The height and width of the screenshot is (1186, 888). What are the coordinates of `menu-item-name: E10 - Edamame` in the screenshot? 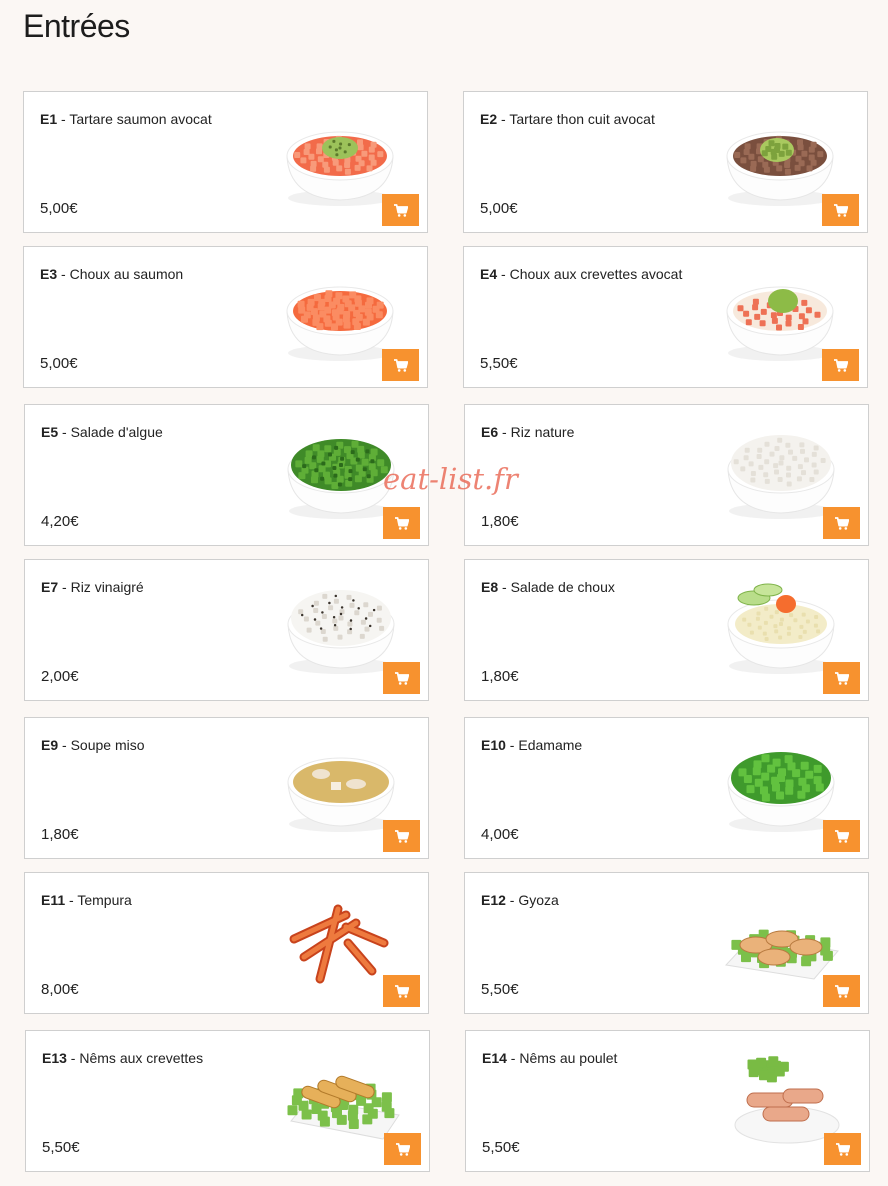 It's located at (531, 745).